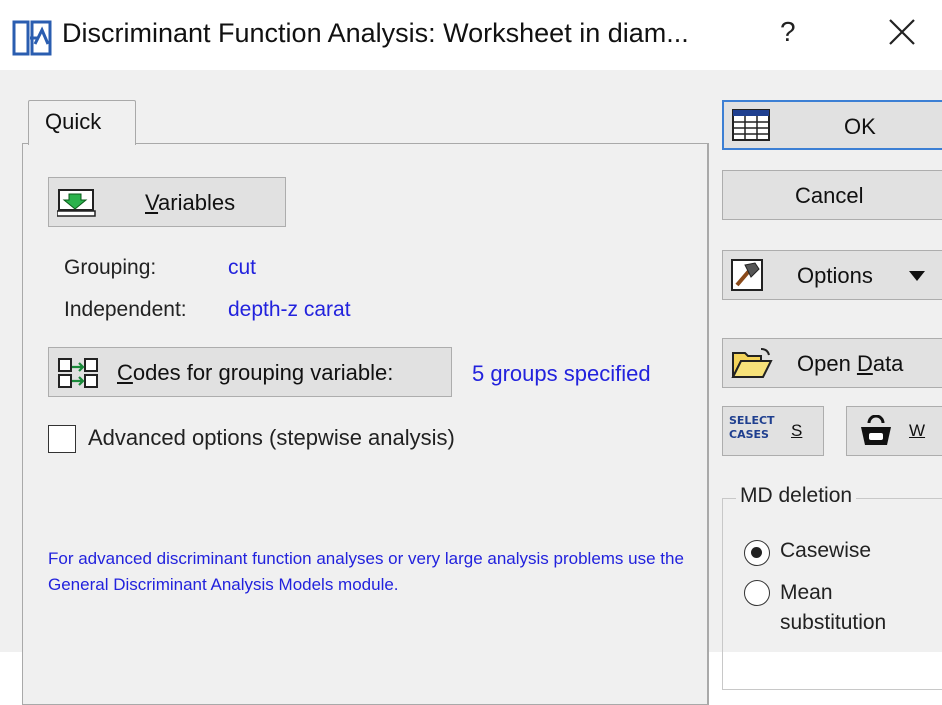  What do you see at coordinates (73, 121) in the screenshot?
I see `tab-quick-label: Quick` at bounding box center [73, 121].